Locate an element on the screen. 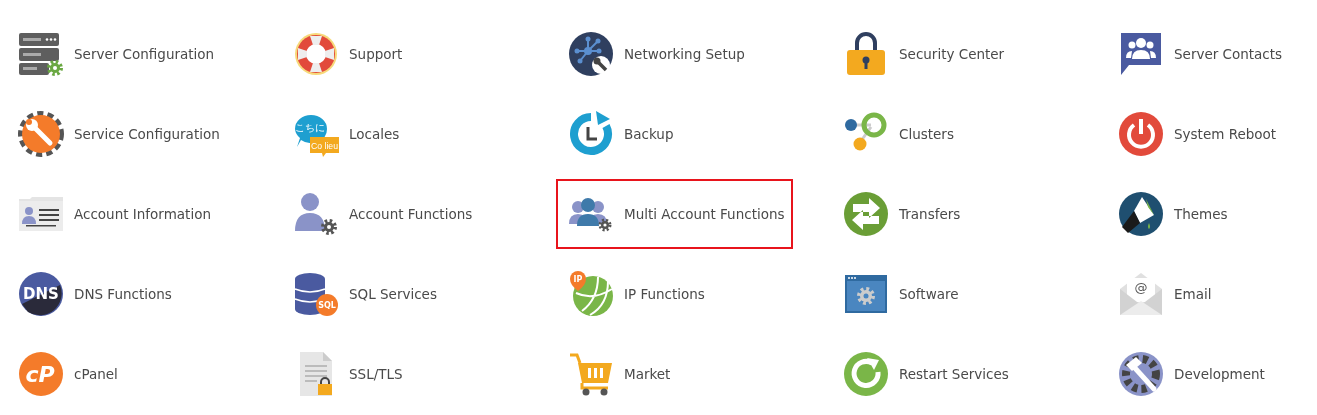 Image resolution: width=1317 pixels, height=415 pixels. tool-link: IP IP Functions is located at coordinates (674, 294).